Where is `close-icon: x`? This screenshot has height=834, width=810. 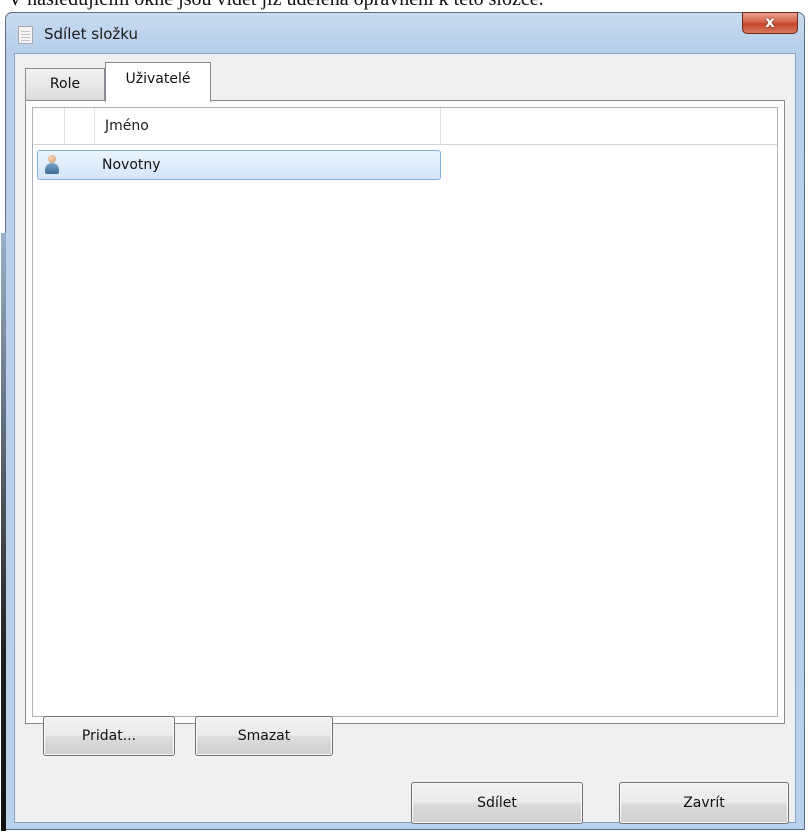
close-icon: x is located at coordinates (770, 22).